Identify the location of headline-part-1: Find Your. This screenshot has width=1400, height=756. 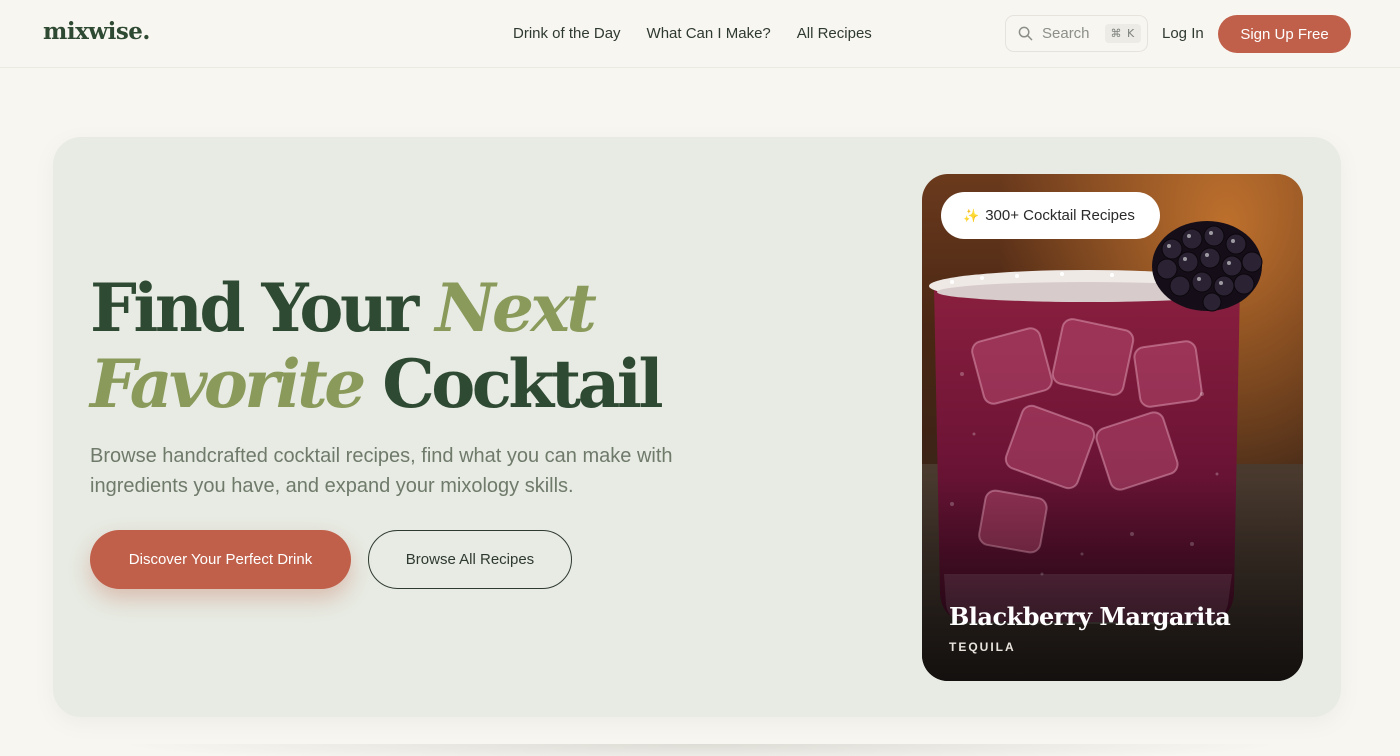
(263, 308).